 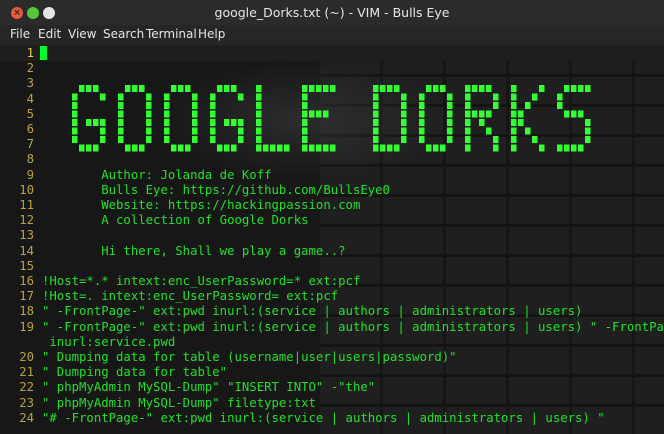 What do you see at coordinates (332, 129) in the screenshot?
I see `text-line: 6` at bounding box center [332, 129].